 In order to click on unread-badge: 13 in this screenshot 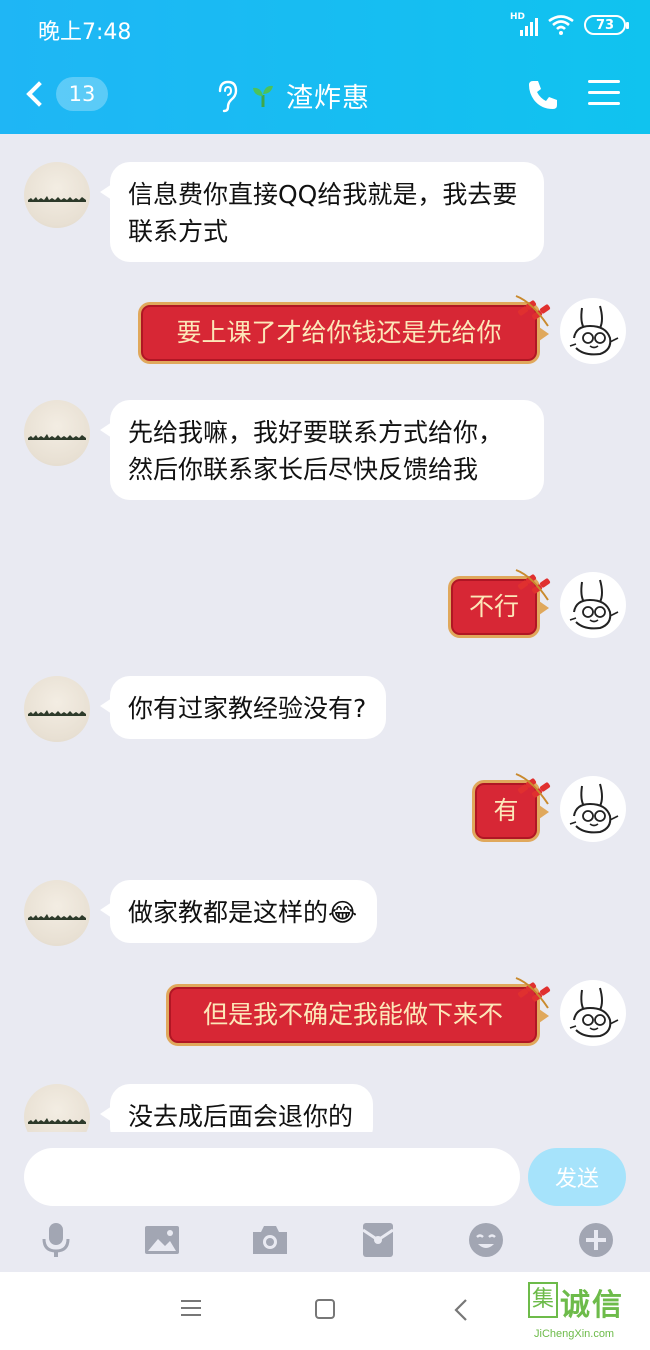, I will do `click(82, 94)`.